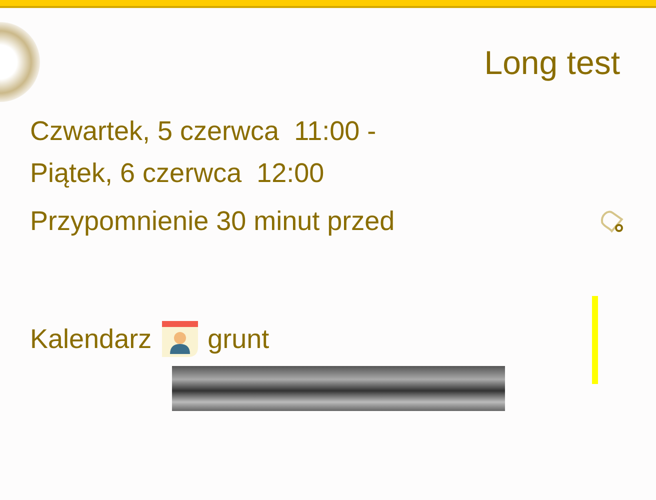 This screenshot has width=656, height=500. Describe the element at coordinates (178, 173) in the screenshot. I see `event-end: Piątek, 6 czerwca 12:00` at that location.